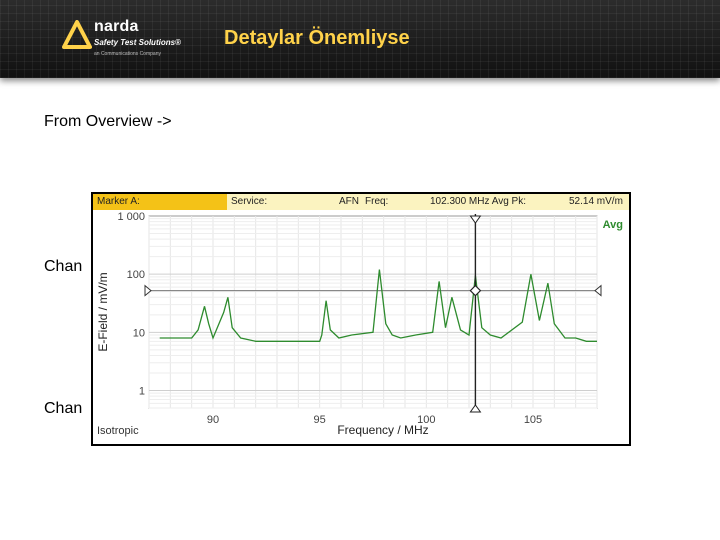  I want to click on body-line-chan-2: Chan, so click(63, 408).